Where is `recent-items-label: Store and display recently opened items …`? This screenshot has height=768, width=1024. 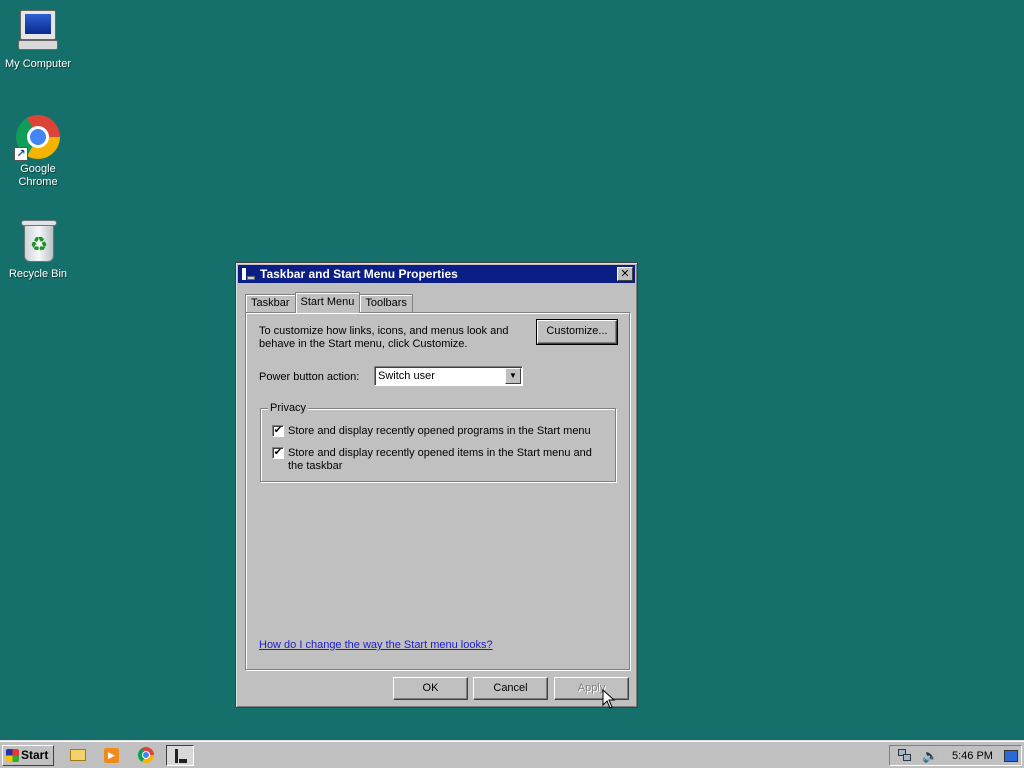 recent-items-label: Store and display recently opened items … is located at coordinates (448, 460).